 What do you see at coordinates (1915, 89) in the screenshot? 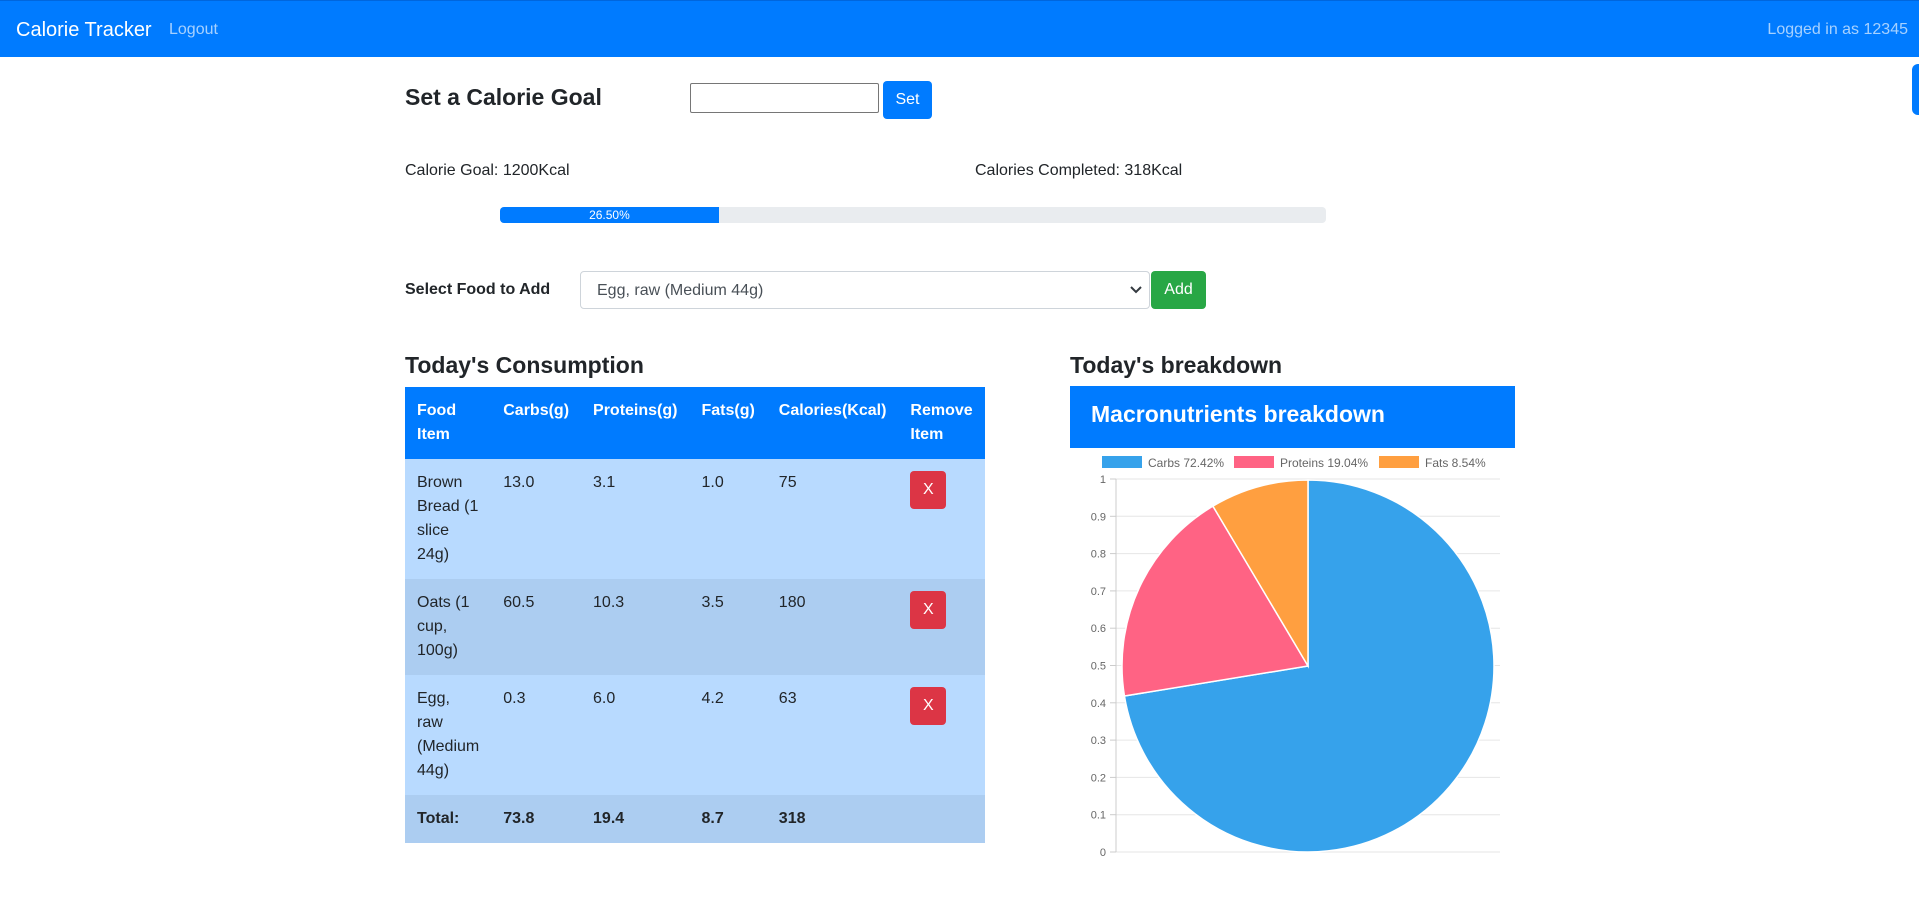
I see `side-edge-tab` at bounding box center [1915, 89].